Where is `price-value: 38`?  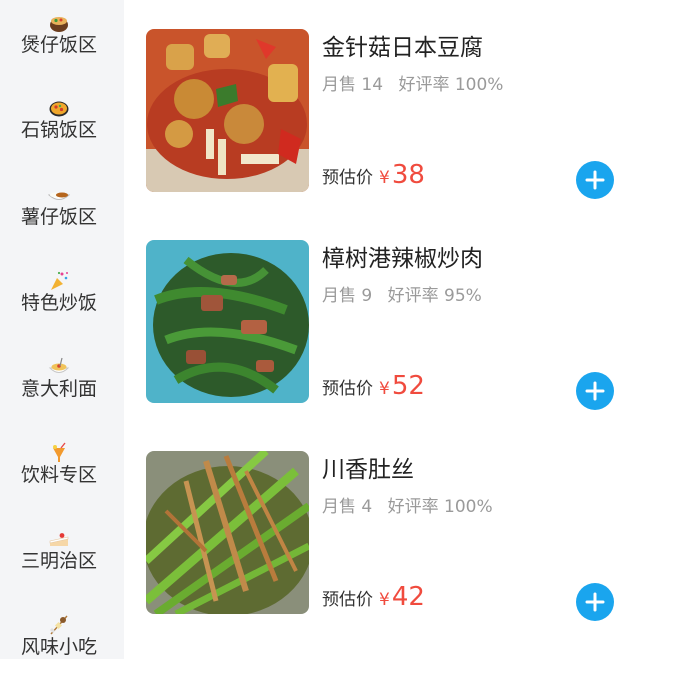 price-value: 38 is located at coordinates (408, 175).